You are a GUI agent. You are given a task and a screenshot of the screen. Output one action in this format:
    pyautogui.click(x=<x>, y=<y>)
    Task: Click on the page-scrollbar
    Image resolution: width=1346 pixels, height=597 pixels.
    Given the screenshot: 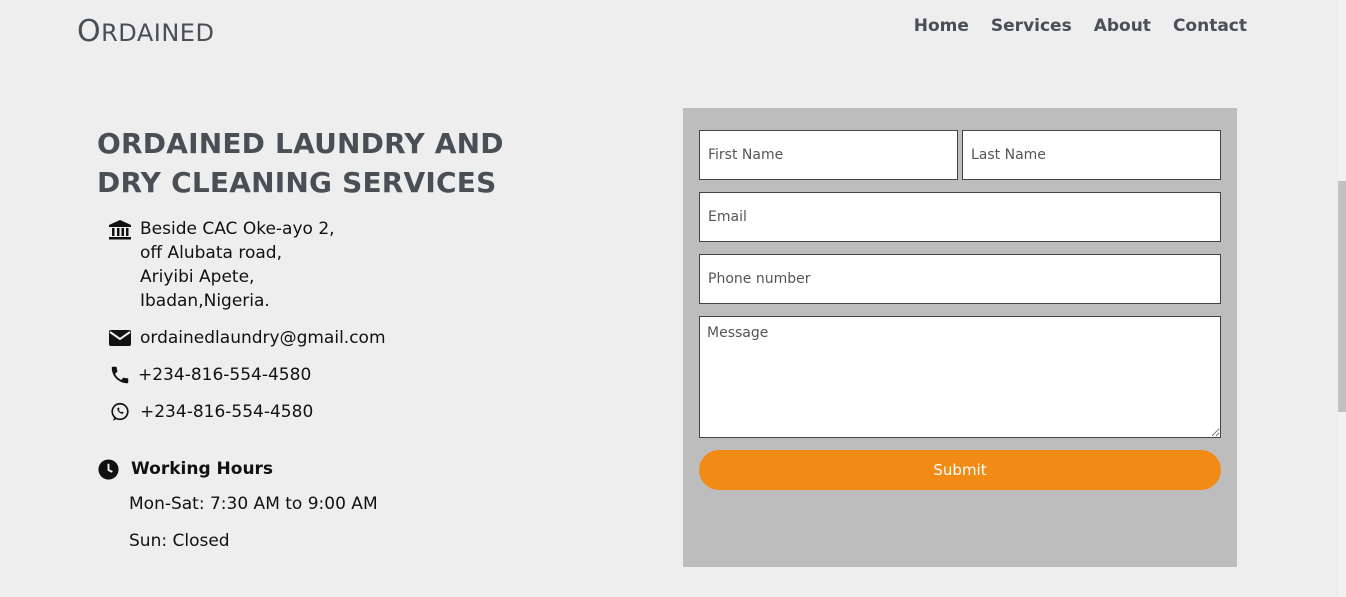 What is the action you would take?
    pyautogui.click(x=1342, y=298)
    